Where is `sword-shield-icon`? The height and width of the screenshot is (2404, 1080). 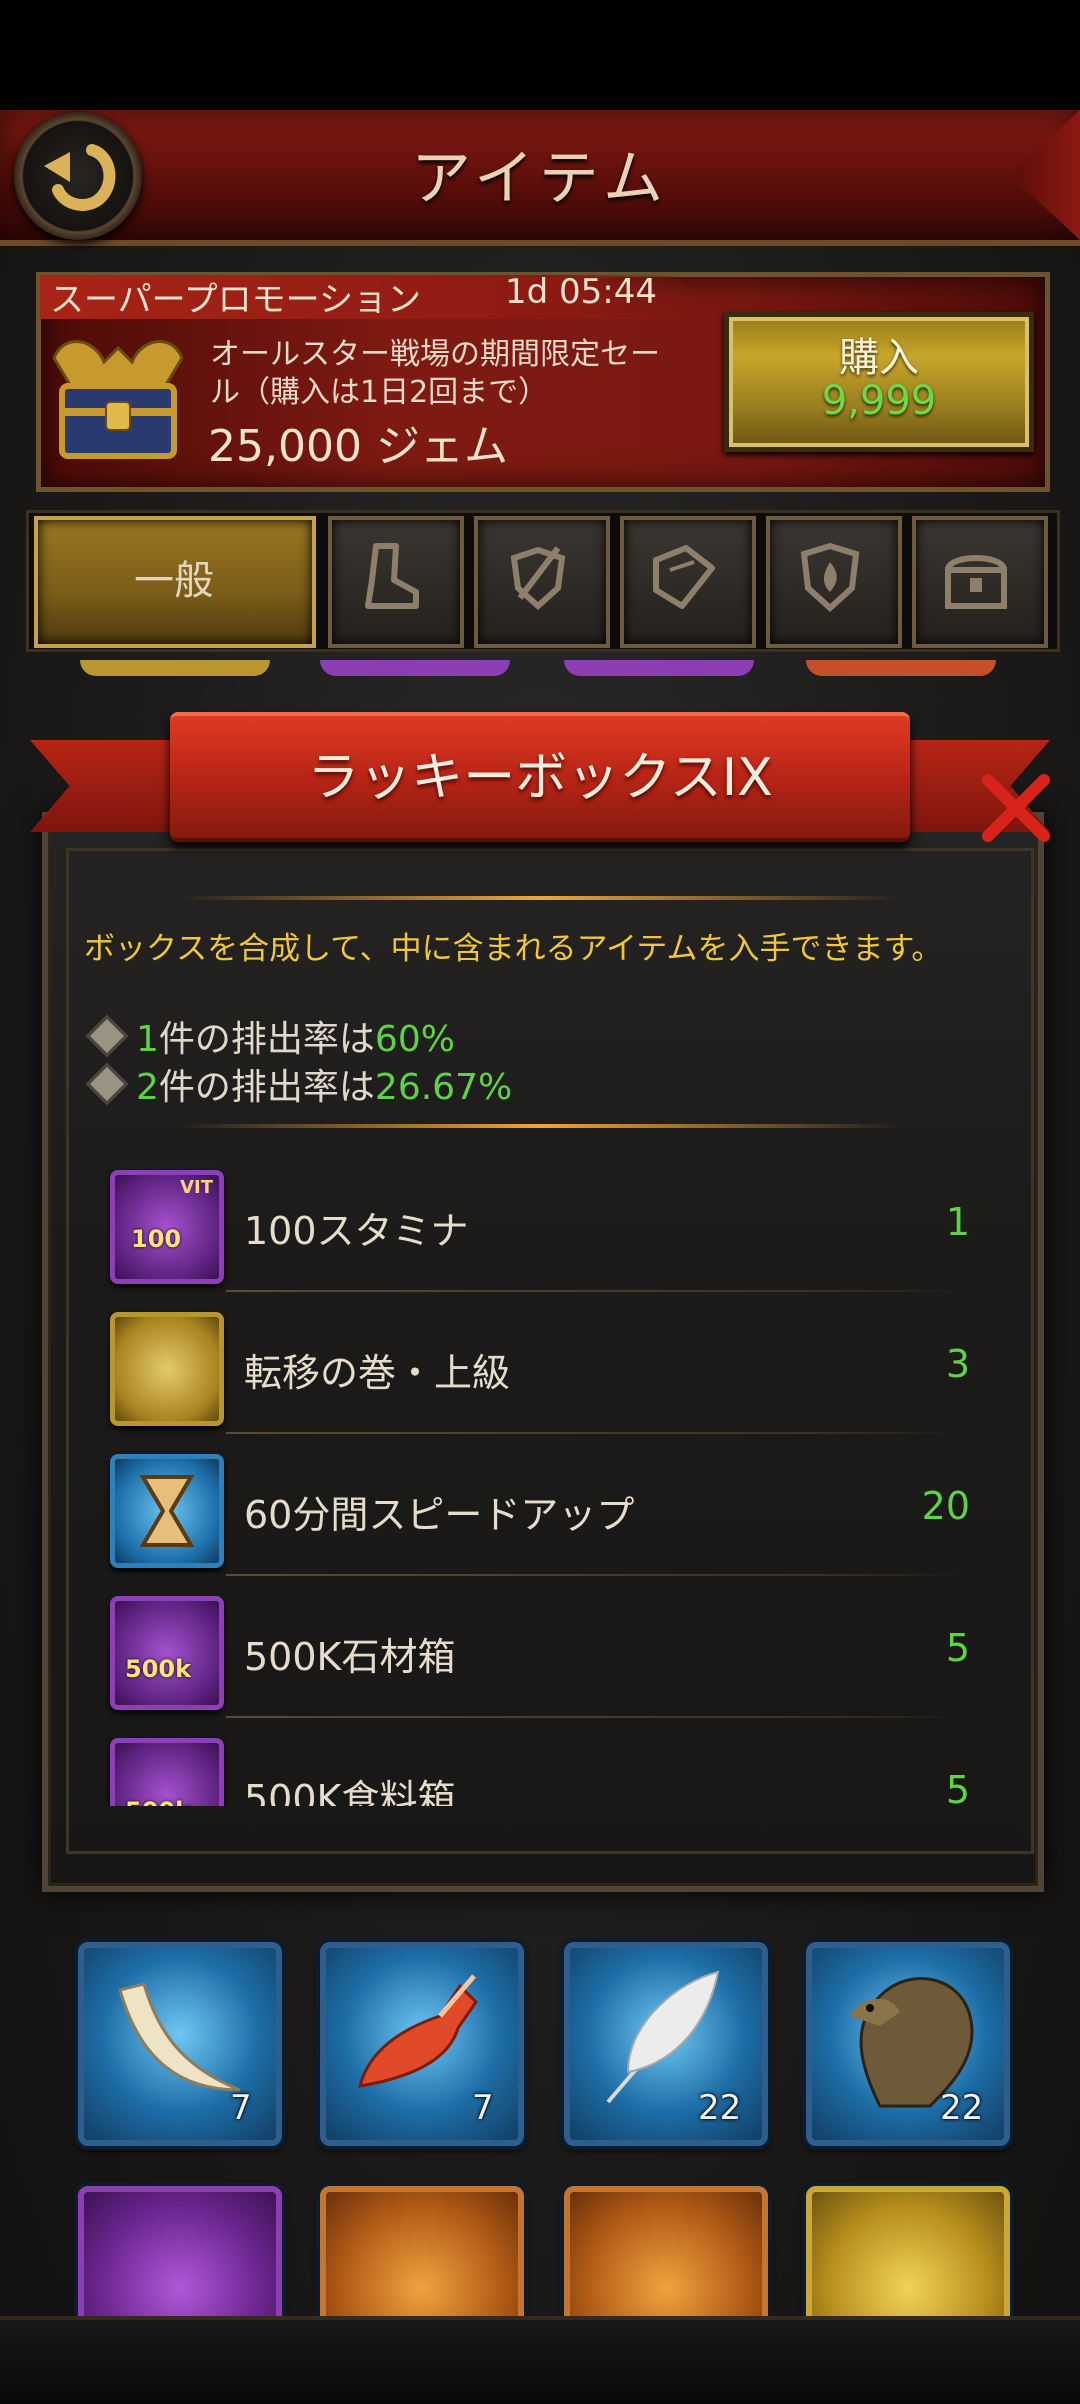
sword-shield-icon is located at coordinates (538, 578).